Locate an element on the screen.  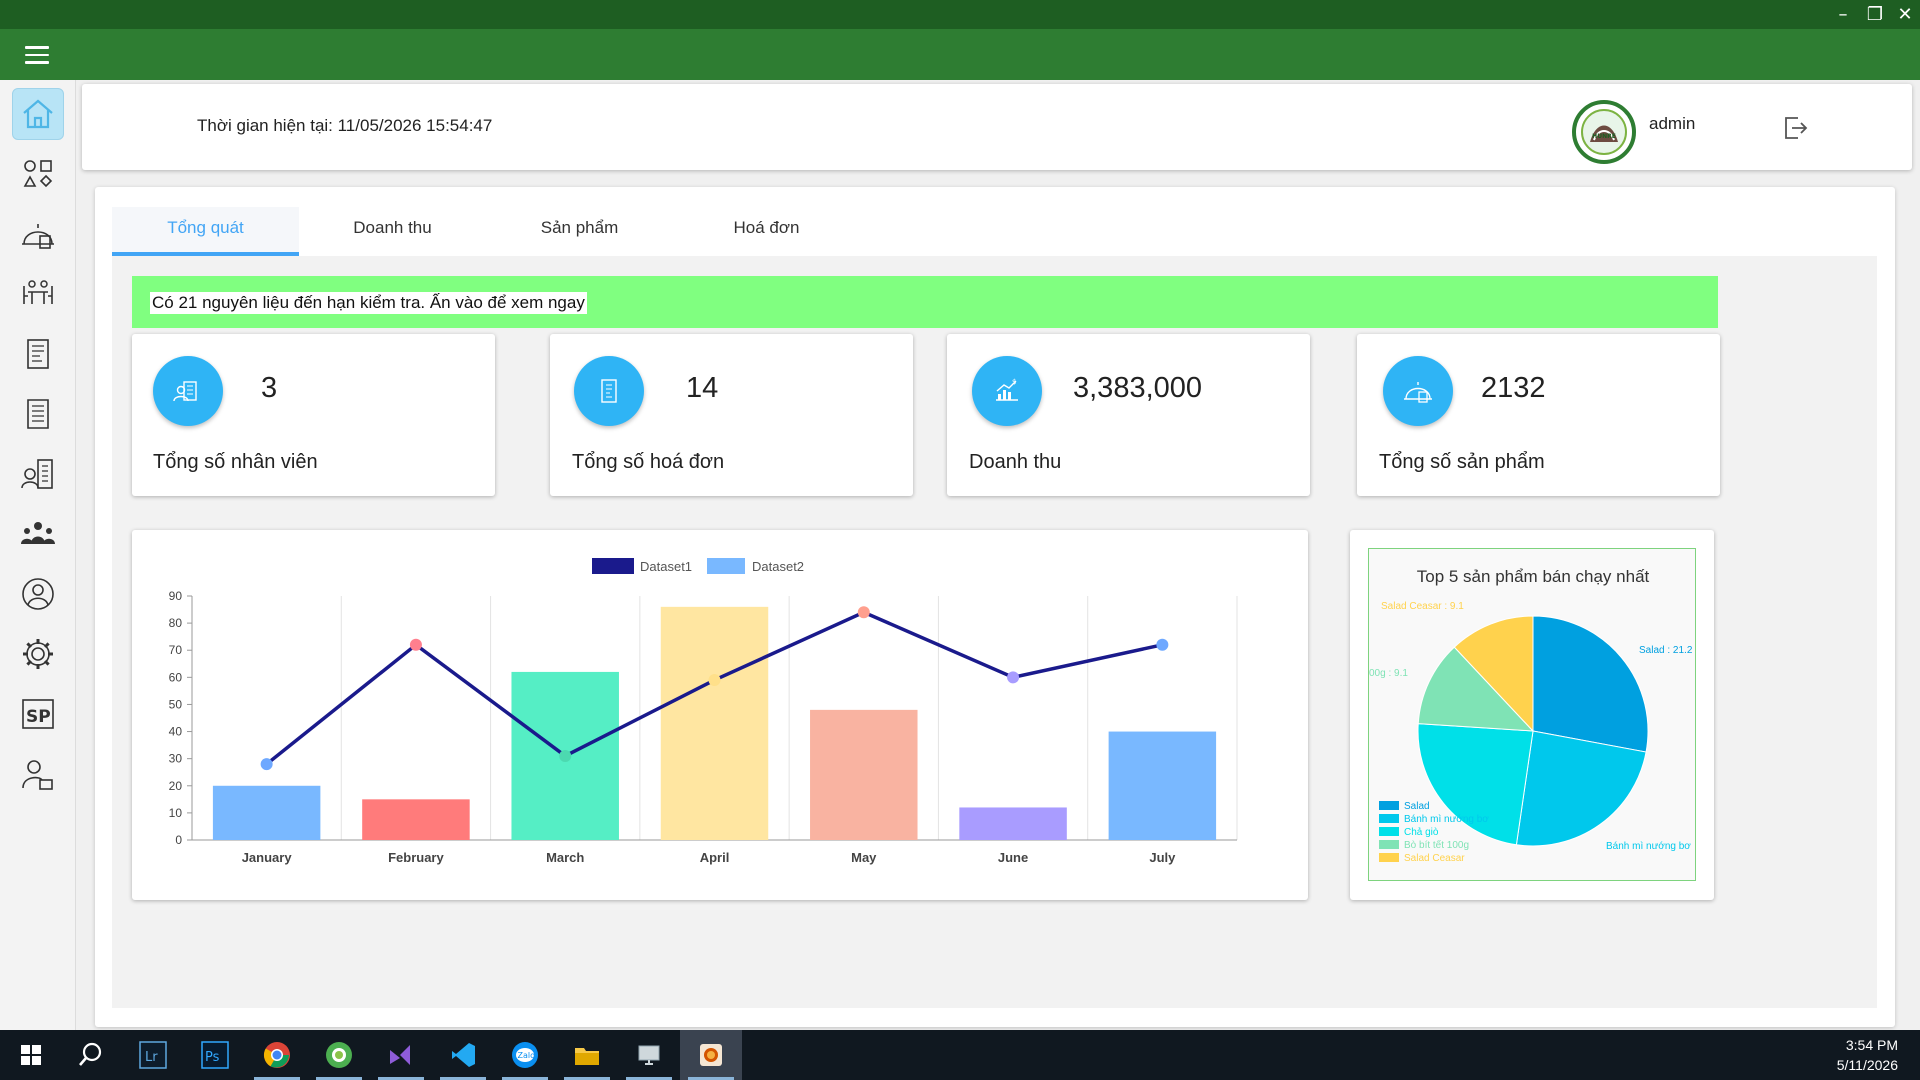
pie-legend-swatch is located at coordinates (1389, 844).